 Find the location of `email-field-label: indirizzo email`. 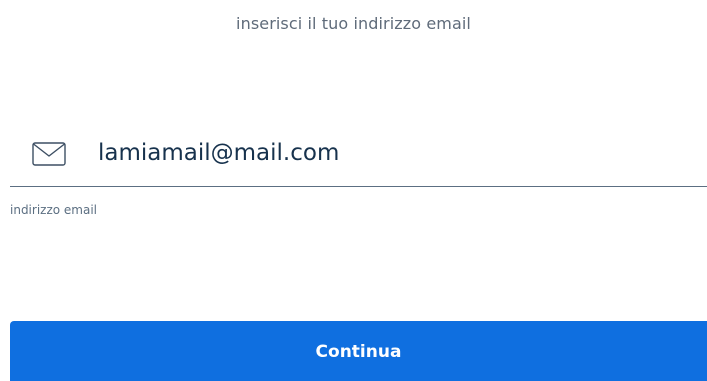

email-field-label: indirizzo email is located at coordinates (54, 210).